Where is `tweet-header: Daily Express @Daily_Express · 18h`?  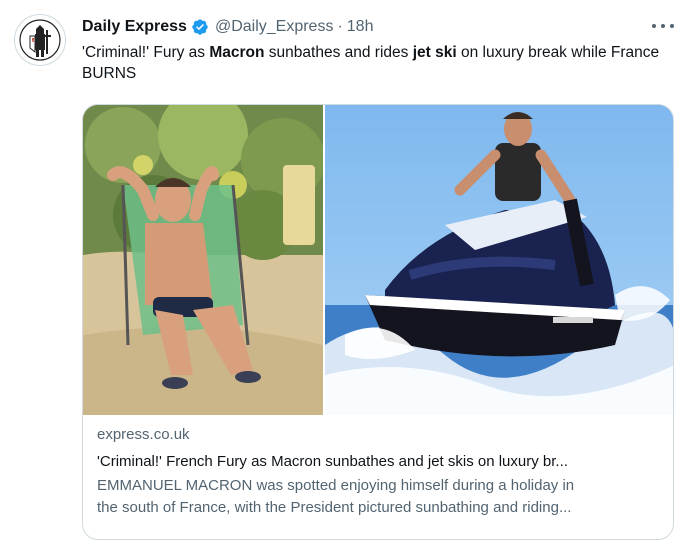 tweet-header: Daily Express @Daily_Express · 18h is located at coordinates (227, 27).